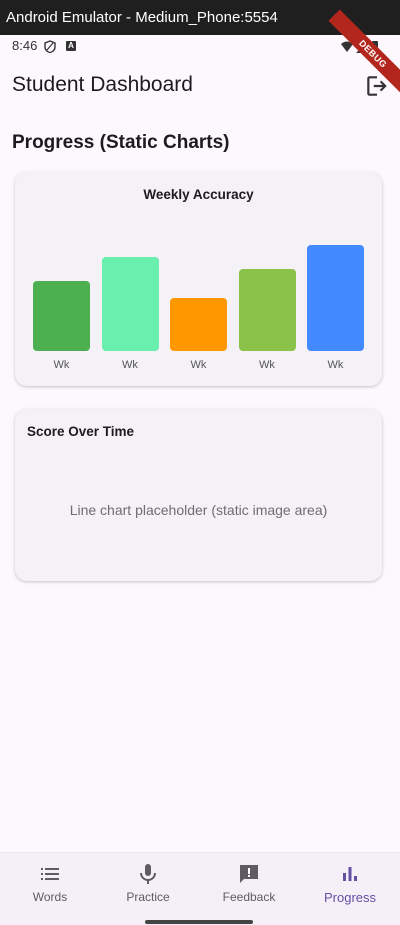 The image size is (400, 925). I want to click on section-title: Progress (Static Charts), so click(121, 142).